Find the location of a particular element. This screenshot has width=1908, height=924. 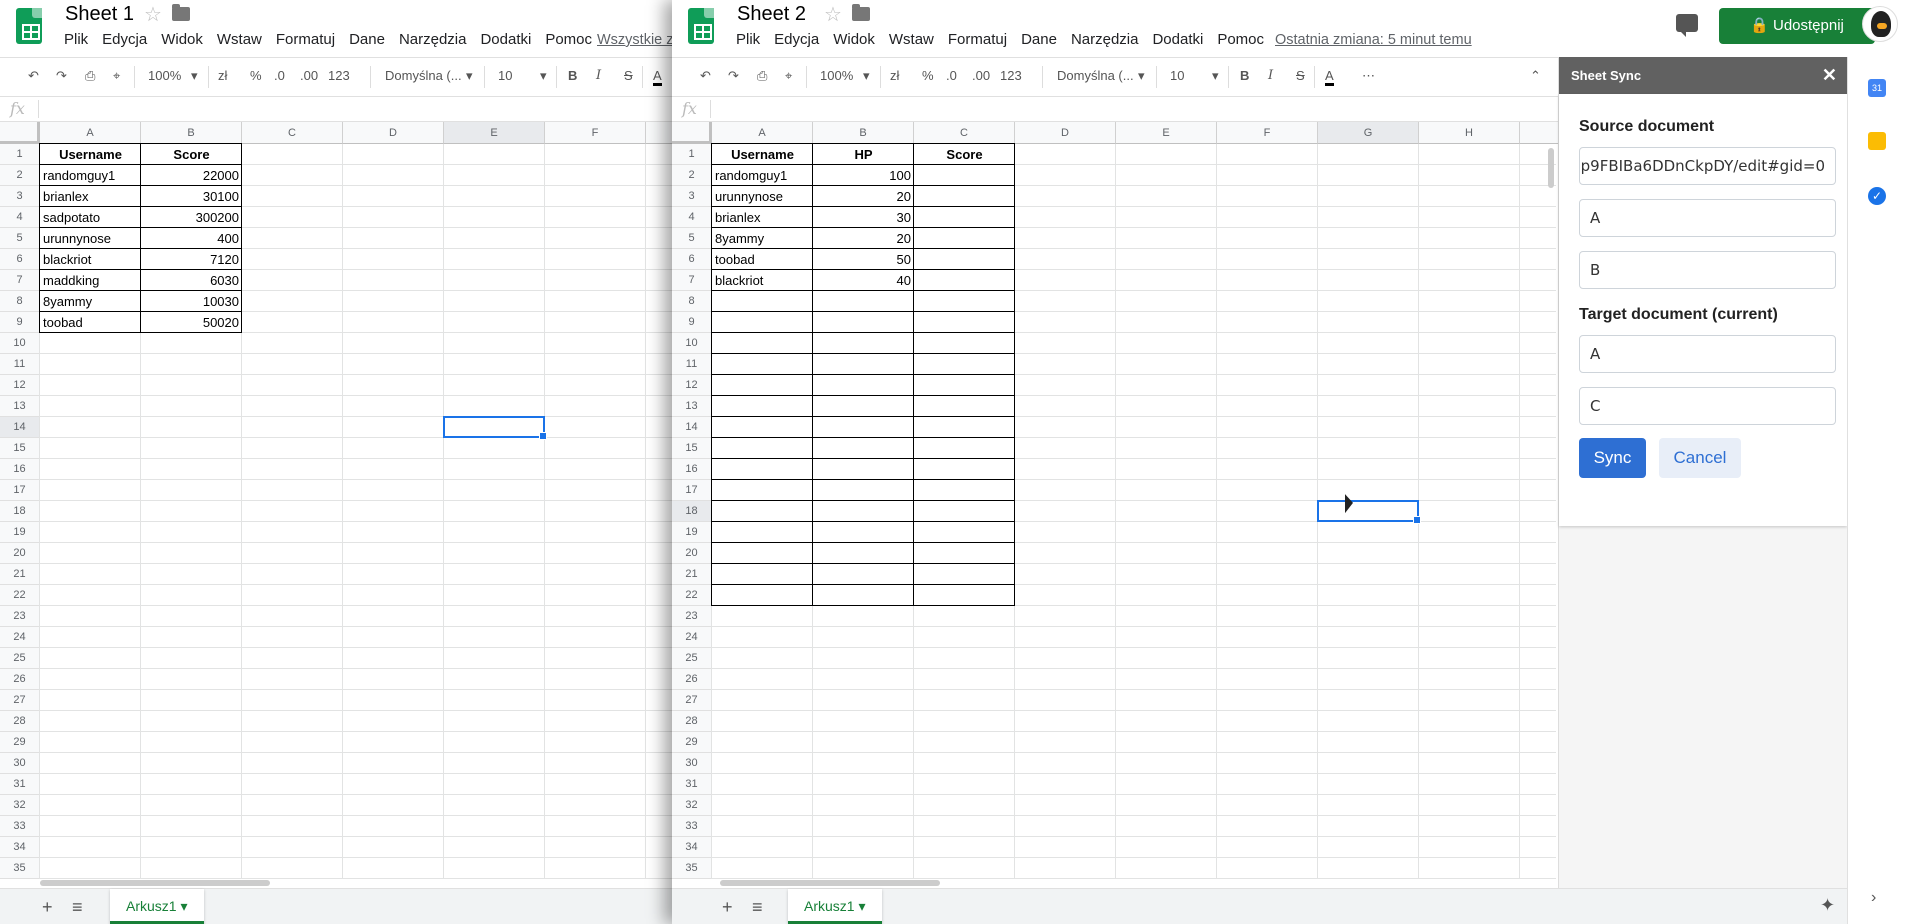

font-size-select: 10 is located at coordinates (1177, 75).